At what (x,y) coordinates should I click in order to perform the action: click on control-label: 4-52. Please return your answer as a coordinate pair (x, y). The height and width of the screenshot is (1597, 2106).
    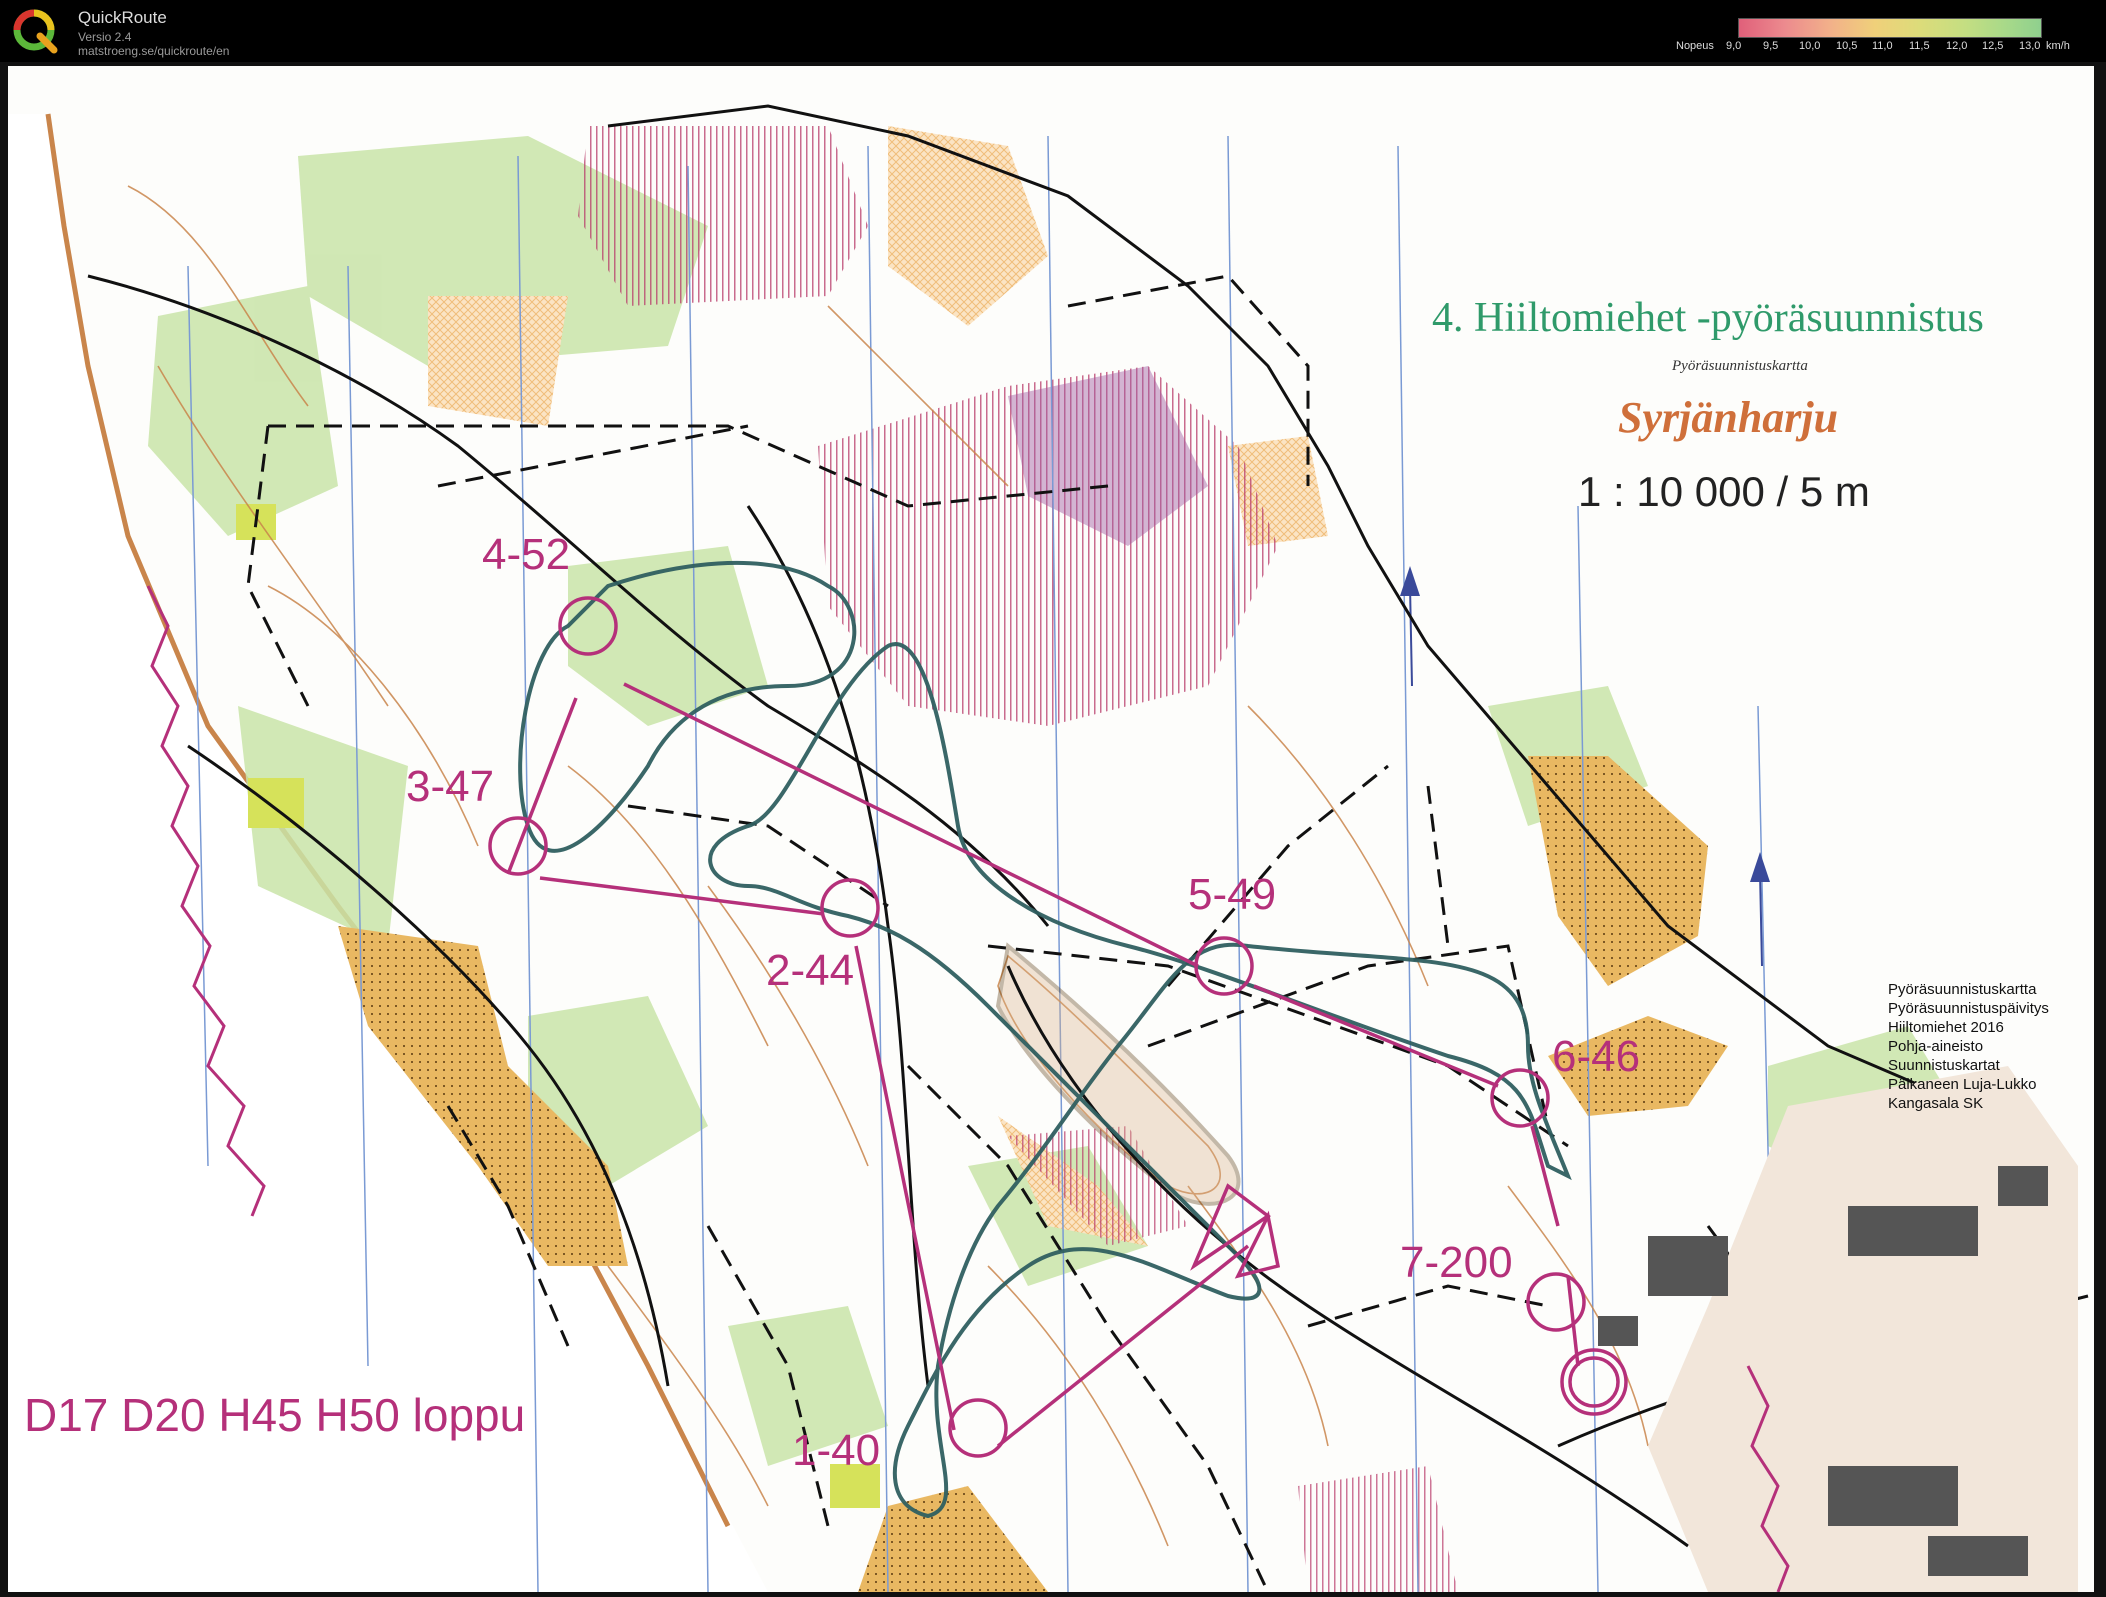
    Looking at the image, I should click on (526, 554).